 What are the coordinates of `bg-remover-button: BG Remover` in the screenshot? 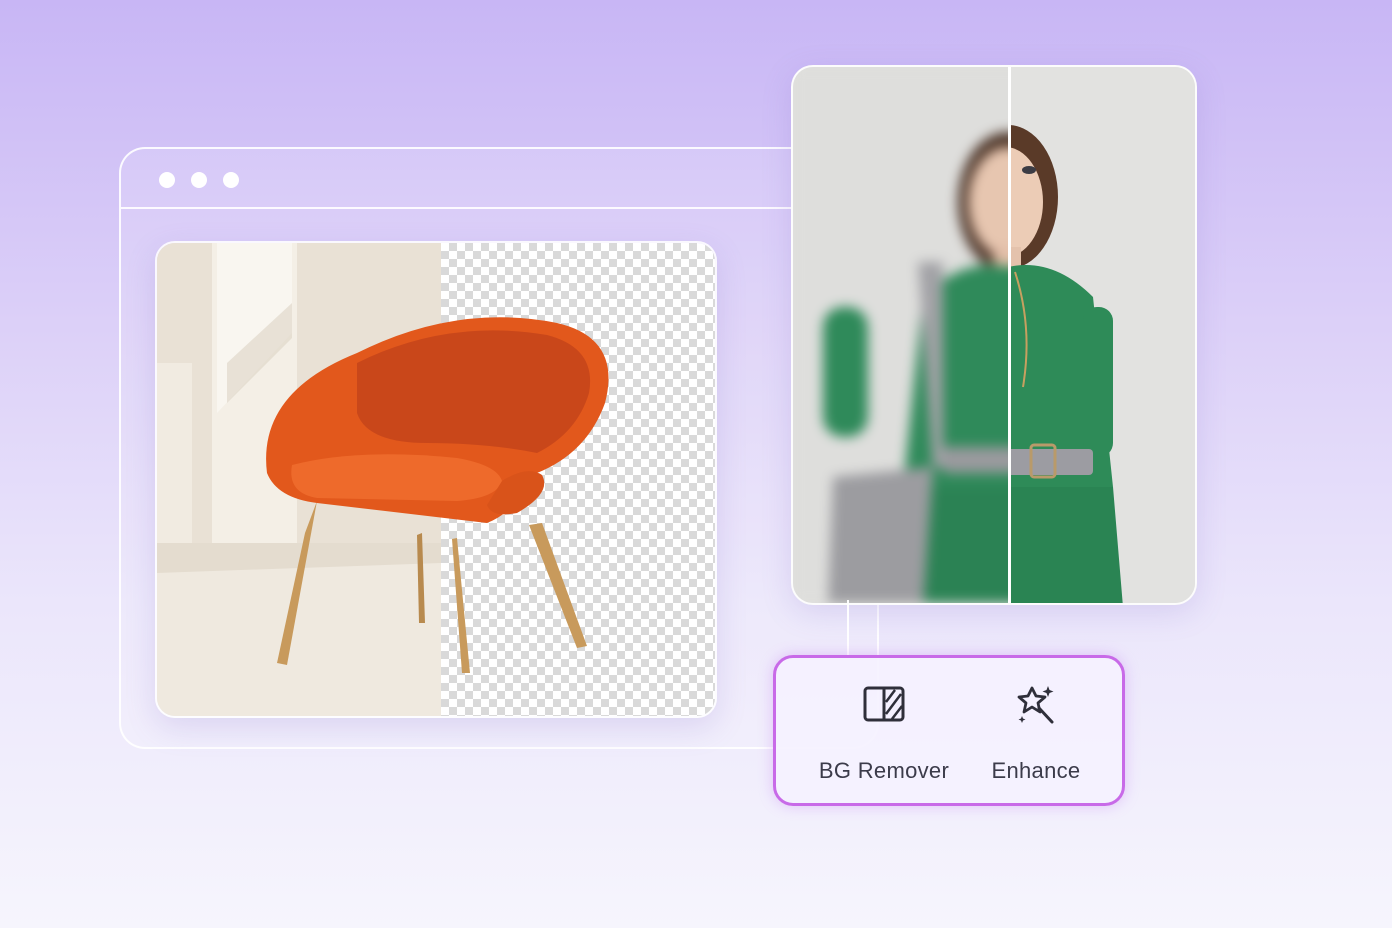 It's located at (884, 733).